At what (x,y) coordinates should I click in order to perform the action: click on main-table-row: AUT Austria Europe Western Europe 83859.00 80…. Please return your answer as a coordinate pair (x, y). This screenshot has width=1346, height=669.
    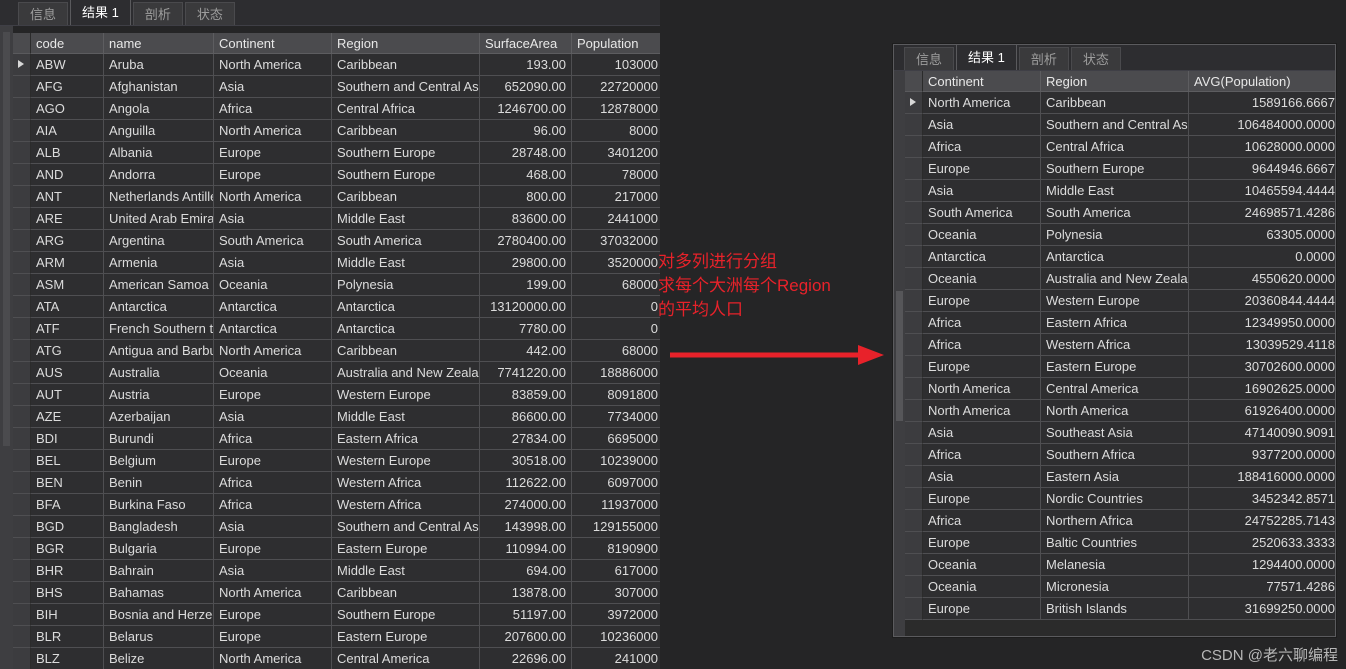
    Looking at the image, I should click on (336, 395).